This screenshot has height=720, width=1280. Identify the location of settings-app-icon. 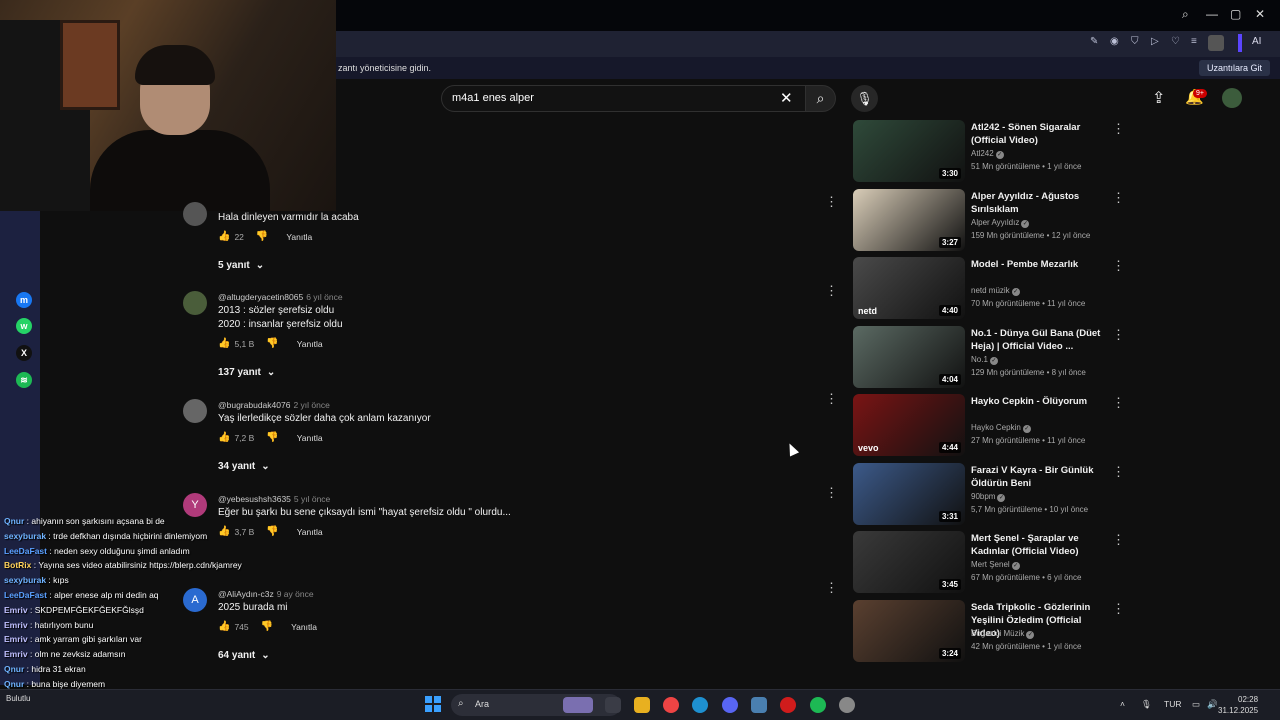
(759, 705).